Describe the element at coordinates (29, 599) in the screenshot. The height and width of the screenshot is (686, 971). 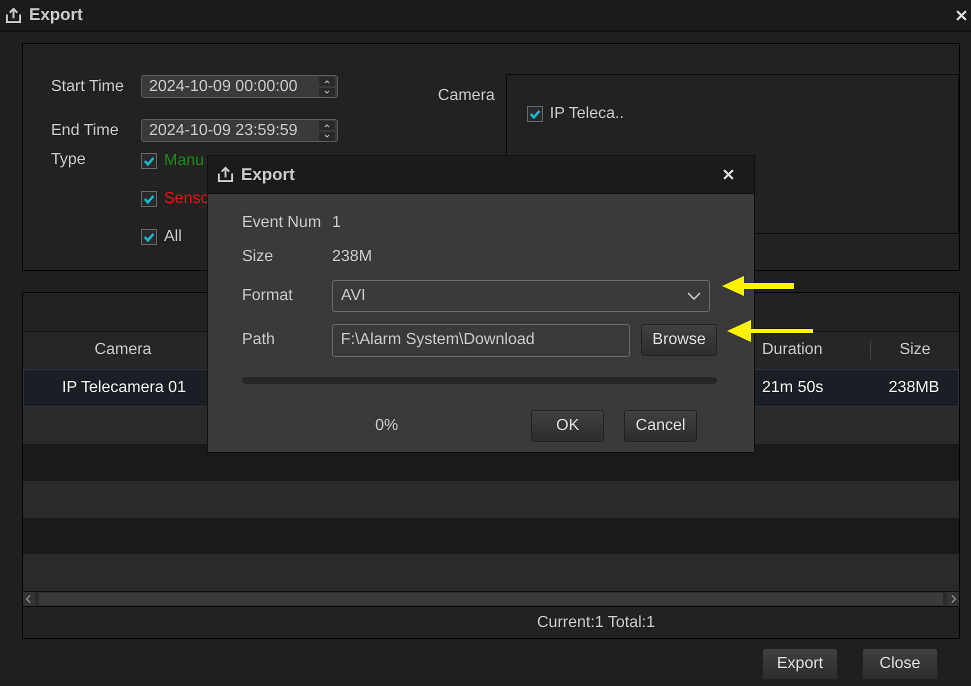
I see `scroll-left-icon` at that location.